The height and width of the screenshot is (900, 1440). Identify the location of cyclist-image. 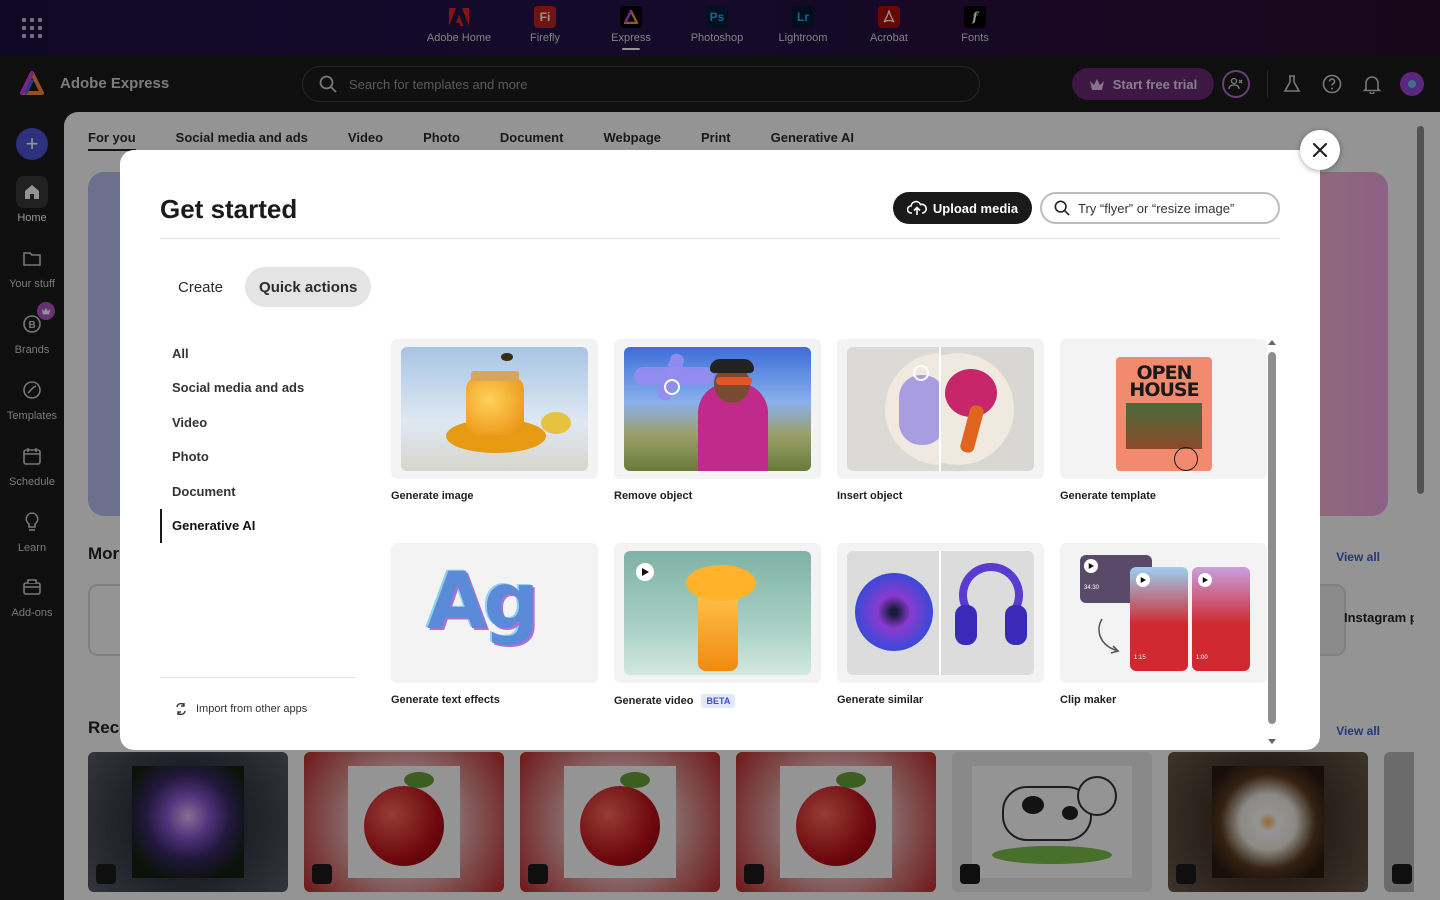
(717, 409).